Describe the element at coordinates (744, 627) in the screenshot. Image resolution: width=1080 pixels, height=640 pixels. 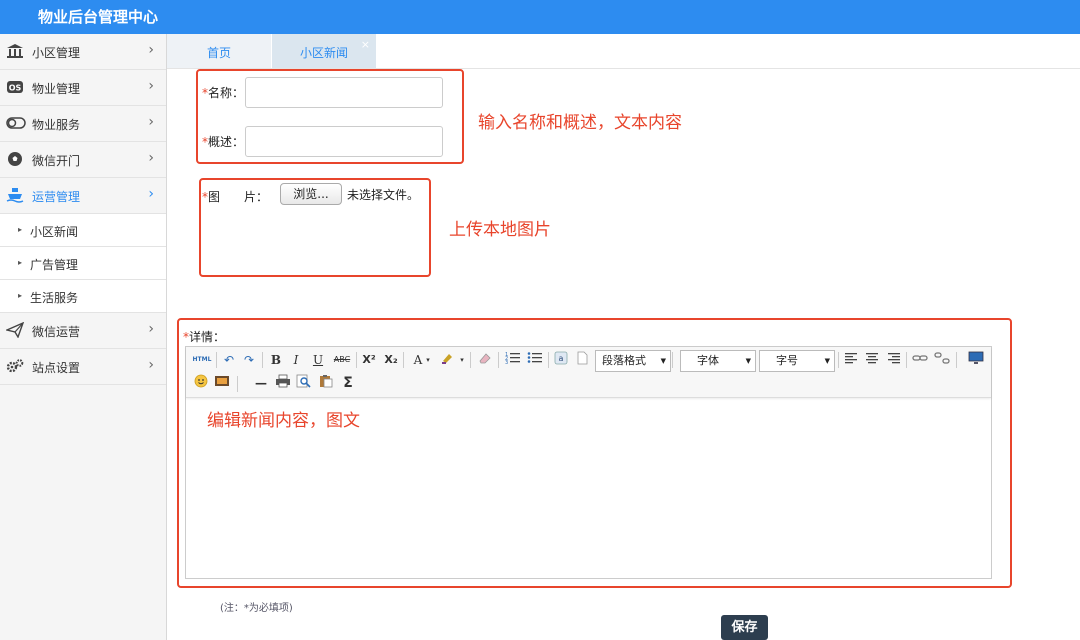
I see `save-button: 保存` at that location.